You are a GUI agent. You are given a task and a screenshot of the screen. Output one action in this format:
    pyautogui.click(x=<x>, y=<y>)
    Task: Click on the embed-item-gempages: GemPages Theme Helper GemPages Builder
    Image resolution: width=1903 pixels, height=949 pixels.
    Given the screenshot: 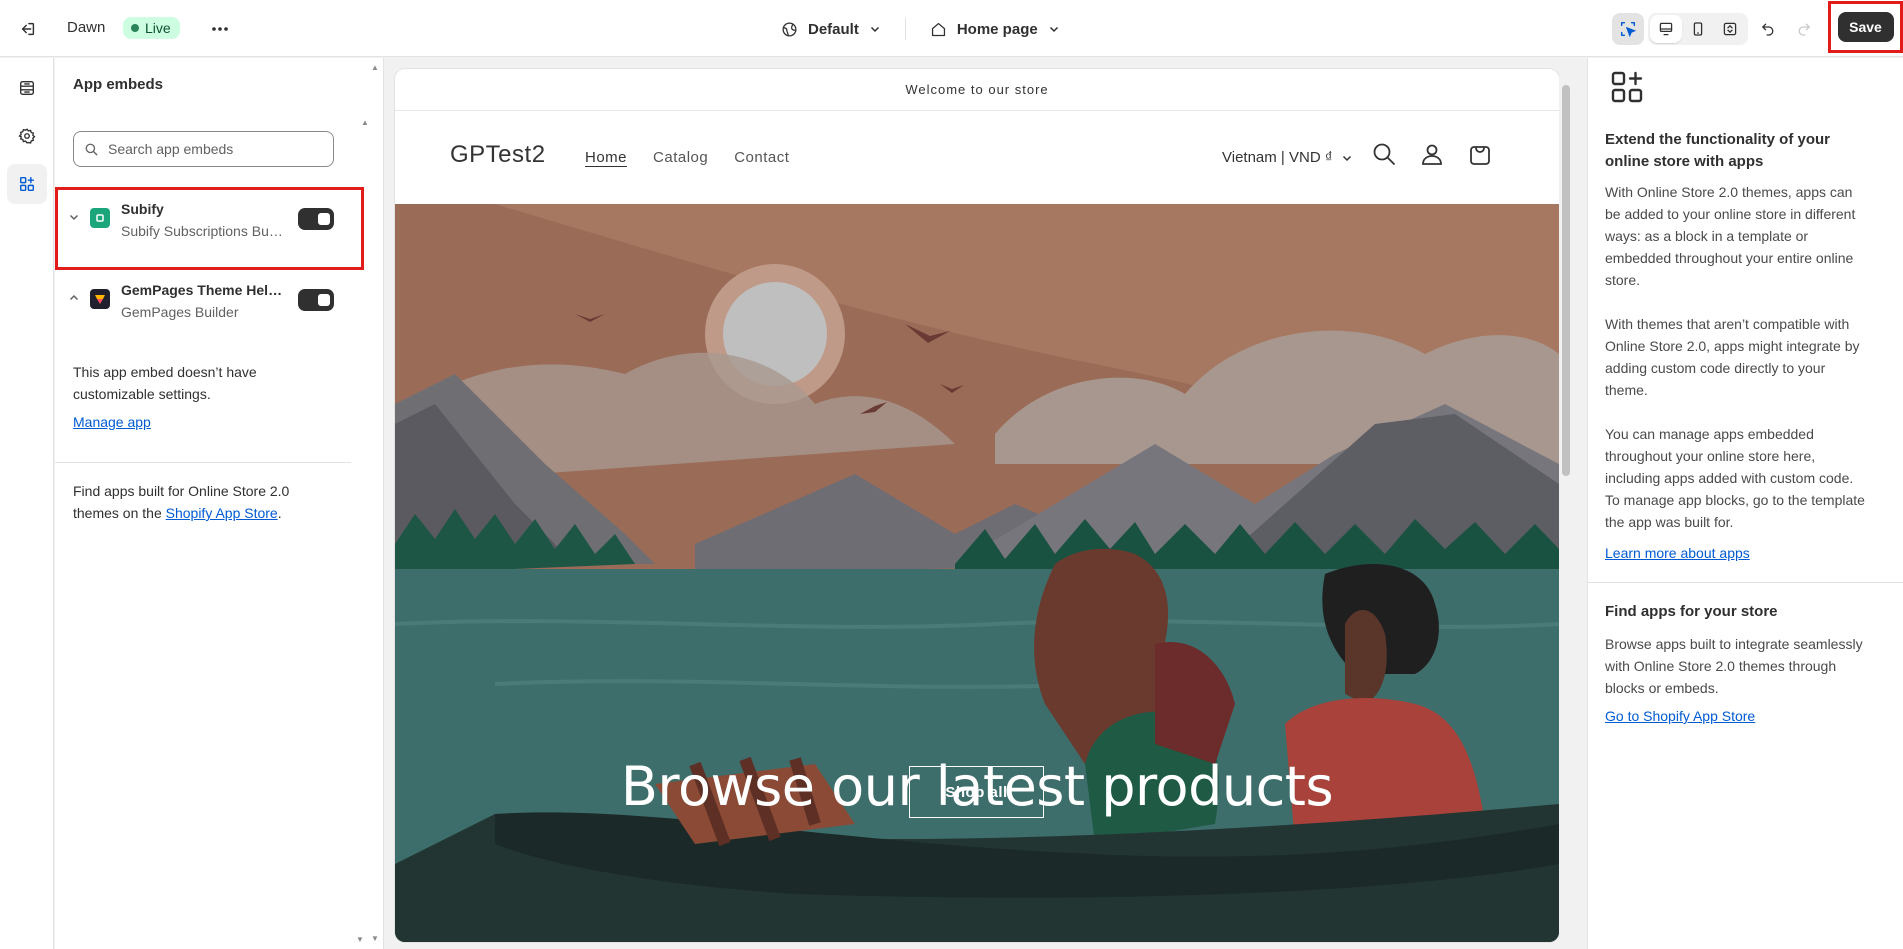 What is the action you would take?
    pyautogui.click(x=203, y=300)
    